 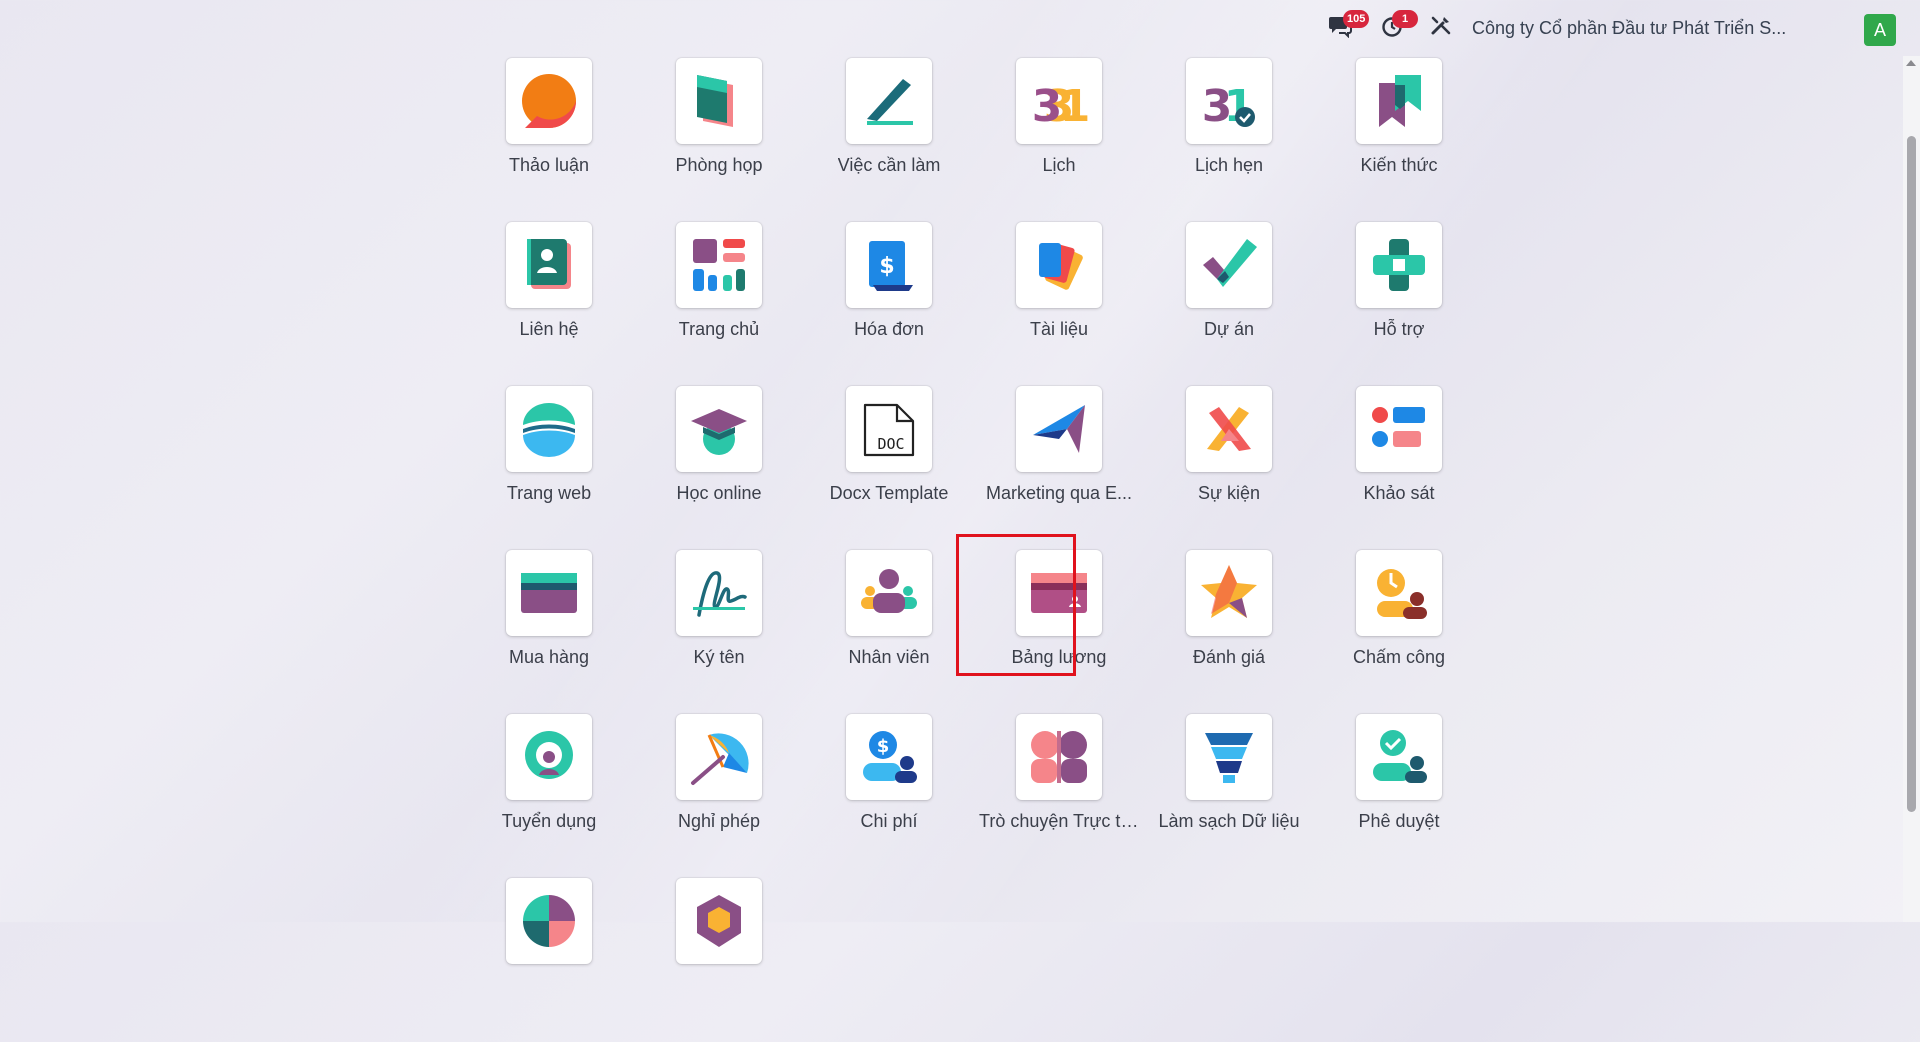 What do you see at coordinates (1229, 821) in the screenshot?
I see `app-label: Làm sạch Dữ liệu` at bounding box center [1229, 821].